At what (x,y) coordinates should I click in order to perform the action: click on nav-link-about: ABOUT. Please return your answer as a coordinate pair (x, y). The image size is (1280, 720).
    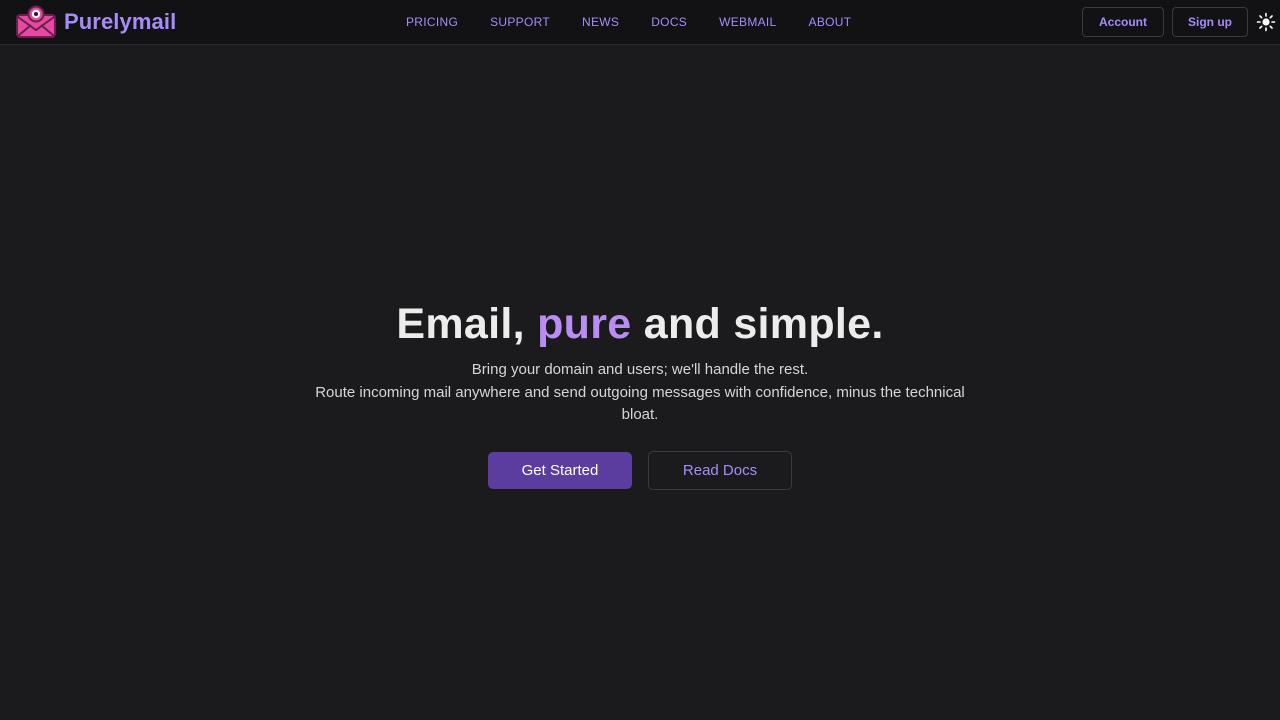
    Looking at the image, I should click on (830, 22).